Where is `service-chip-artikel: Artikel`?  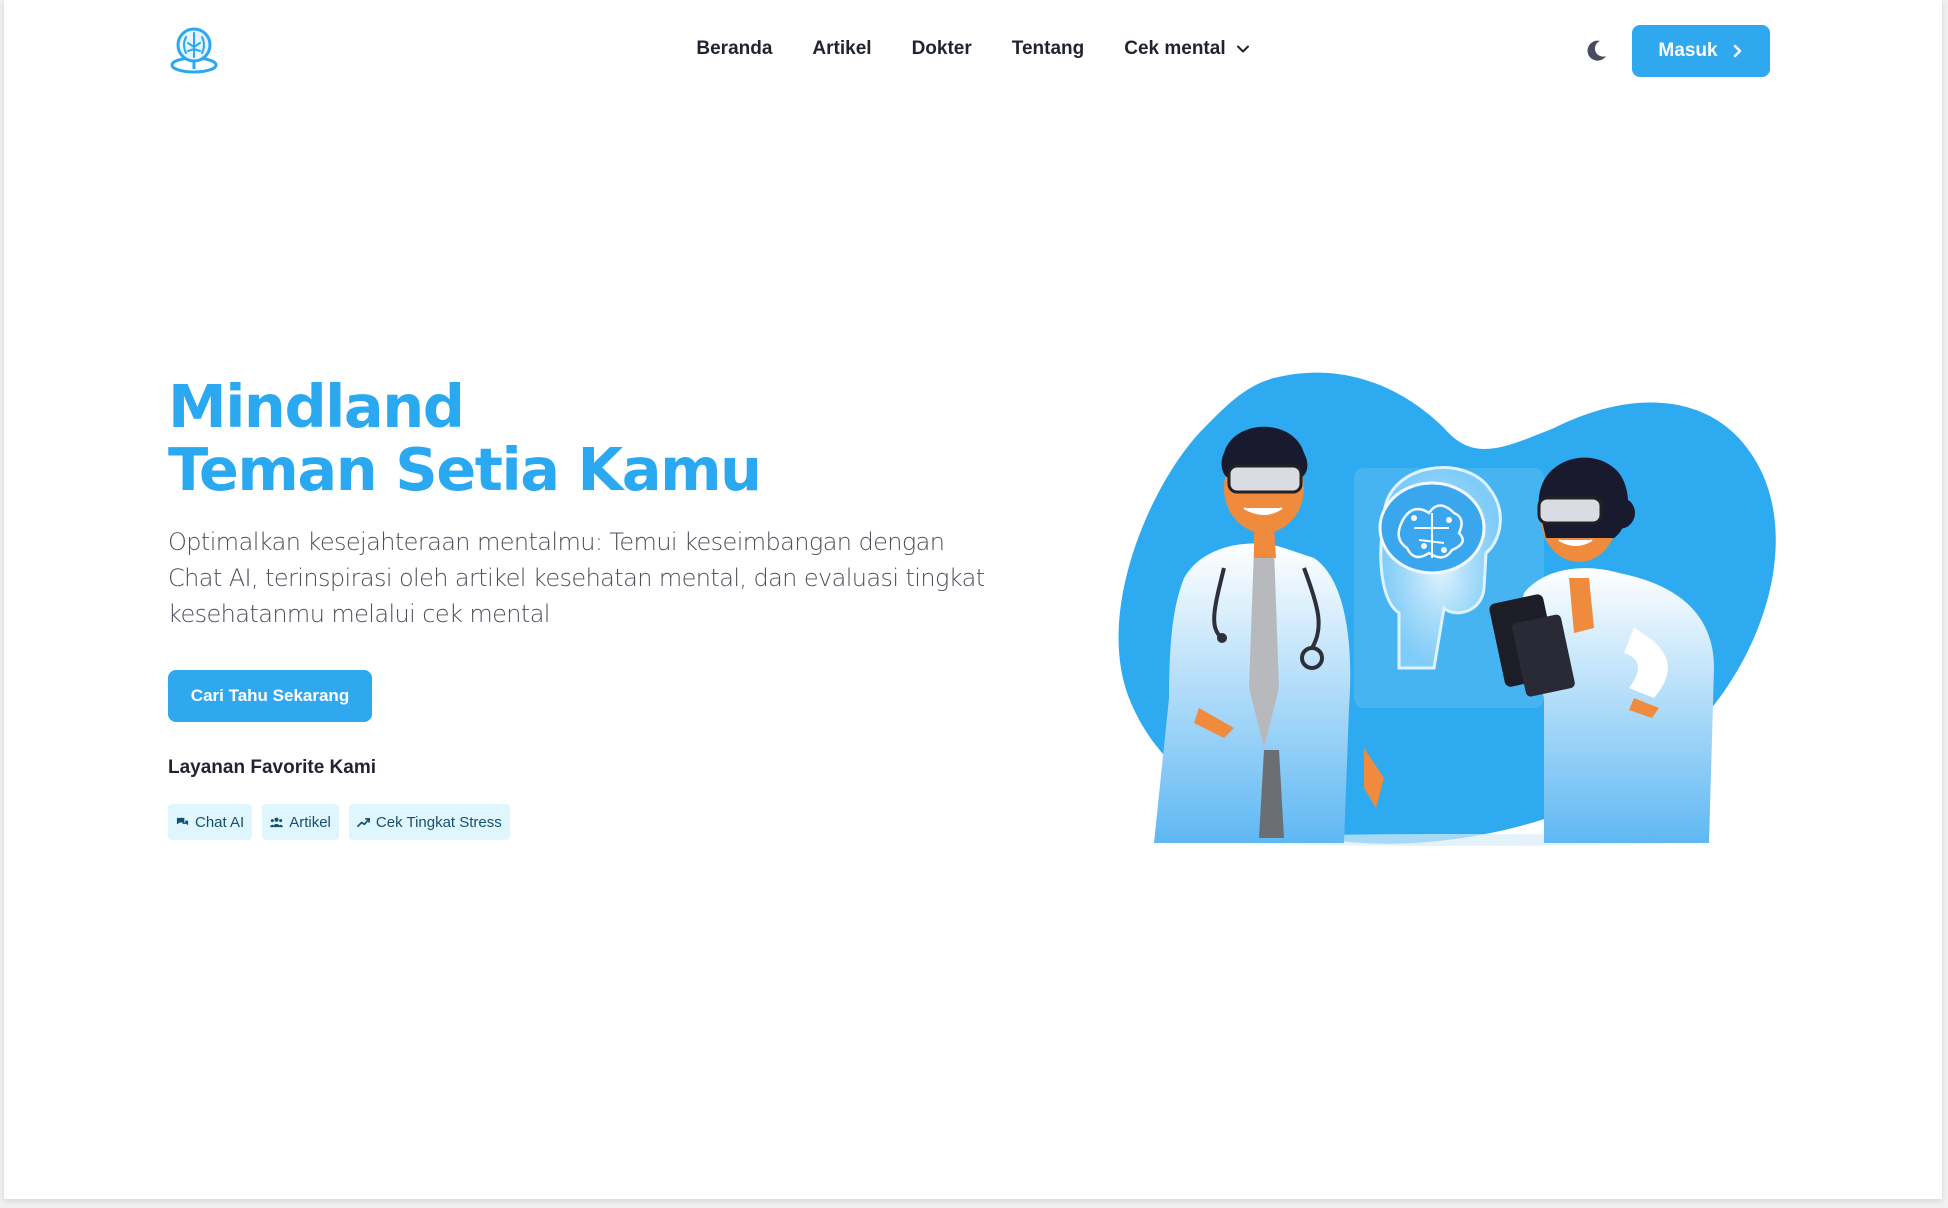 service-chip-artikel: Artikel is located at coordinates (300, 822).